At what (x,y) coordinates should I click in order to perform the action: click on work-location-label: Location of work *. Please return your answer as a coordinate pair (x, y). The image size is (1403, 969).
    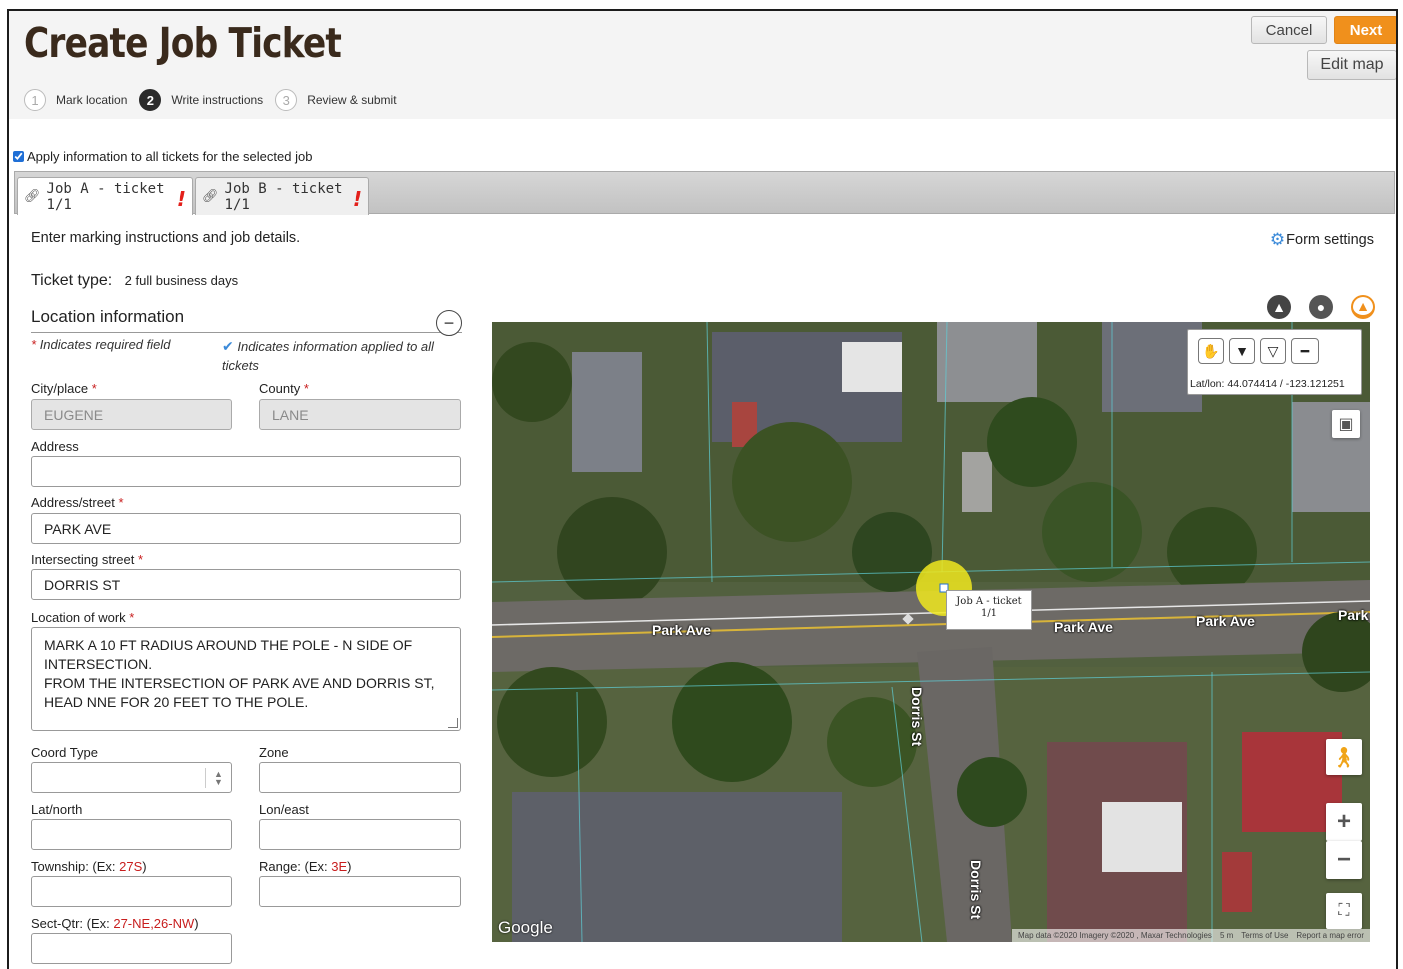
    Looking at the image, I should click on (82, 617).